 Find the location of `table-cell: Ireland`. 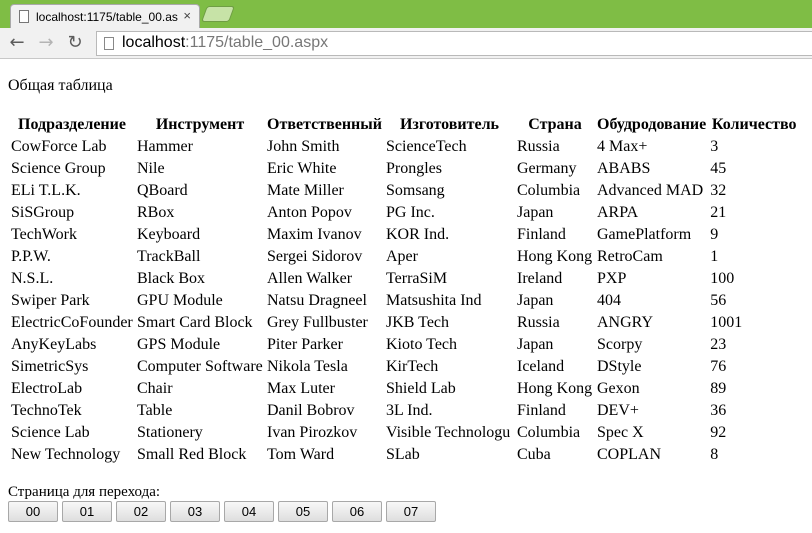

table-cell: Ireland is located at coordinates (540, 278).